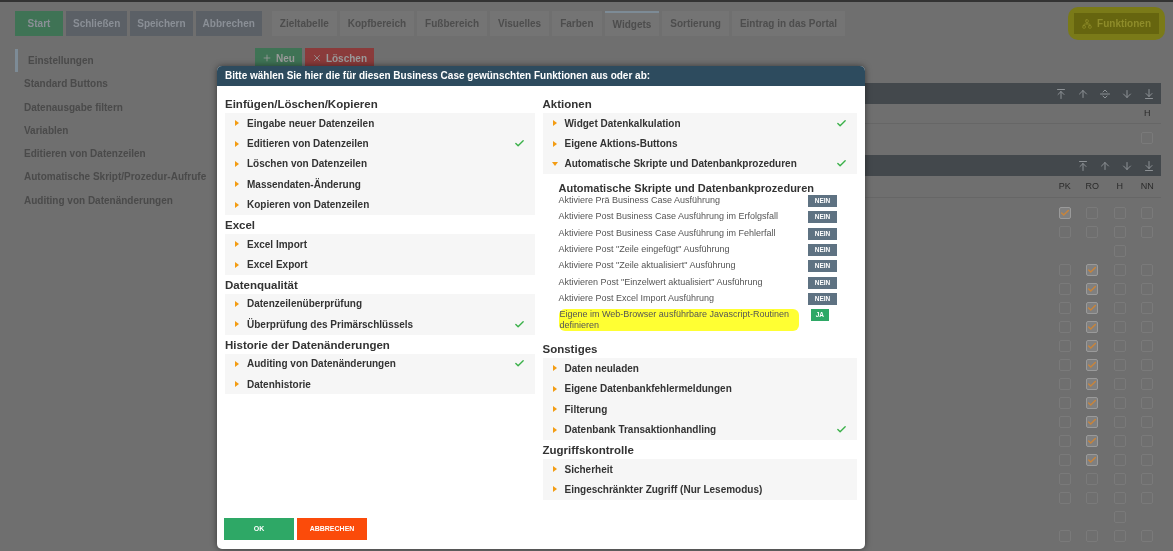 This screenshot has height=551, width=1173. I want to click on section-title: Sonstiges, so click(570, 350).